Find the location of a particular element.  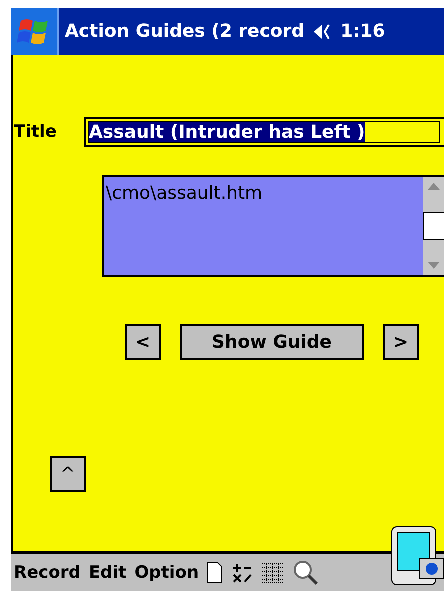

next-button: > is located at coordinates (401, 342).